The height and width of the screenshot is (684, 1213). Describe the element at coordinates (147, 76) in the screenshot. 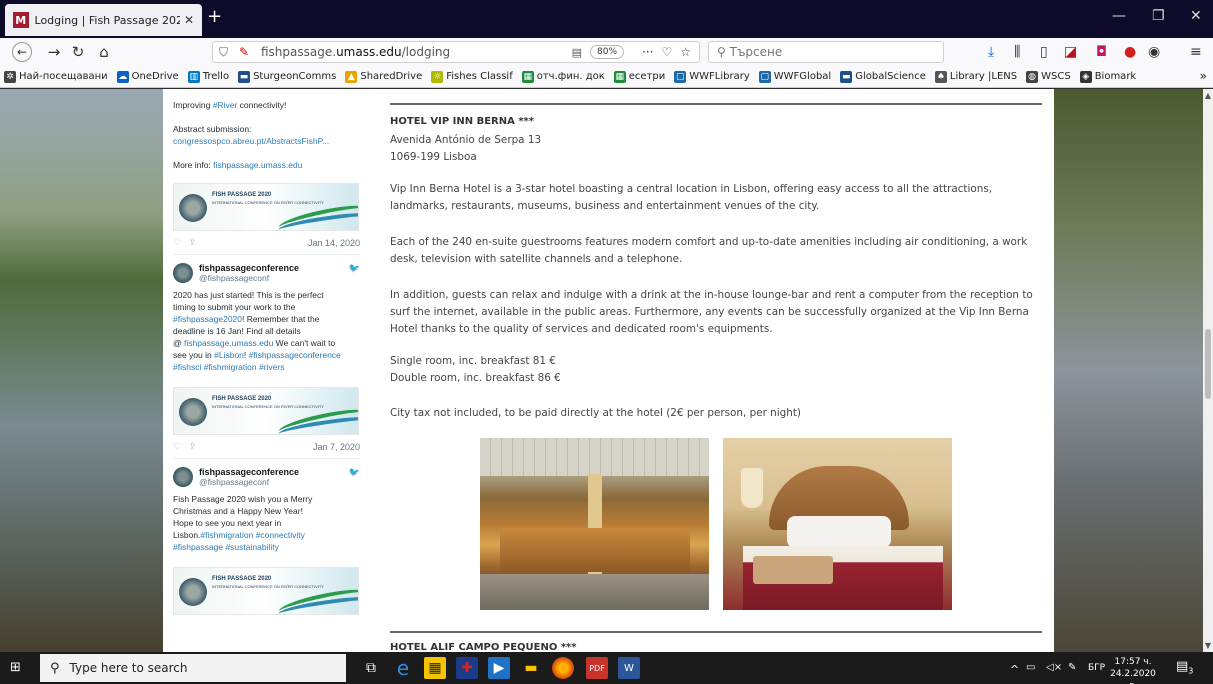

I see `bookmark-item: ☁ OneDrive` at that location.